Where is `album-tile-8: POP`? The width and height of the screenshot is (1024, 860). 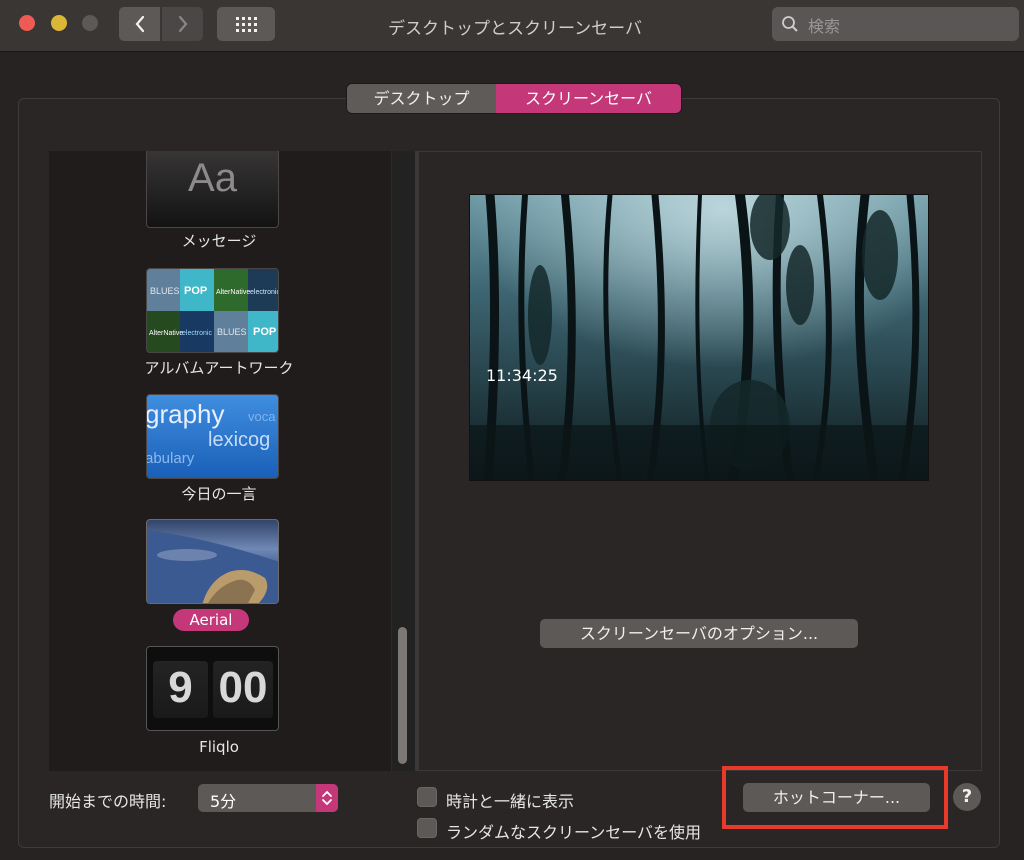 album-tile-8: POP is located at coordinates (264, 332).